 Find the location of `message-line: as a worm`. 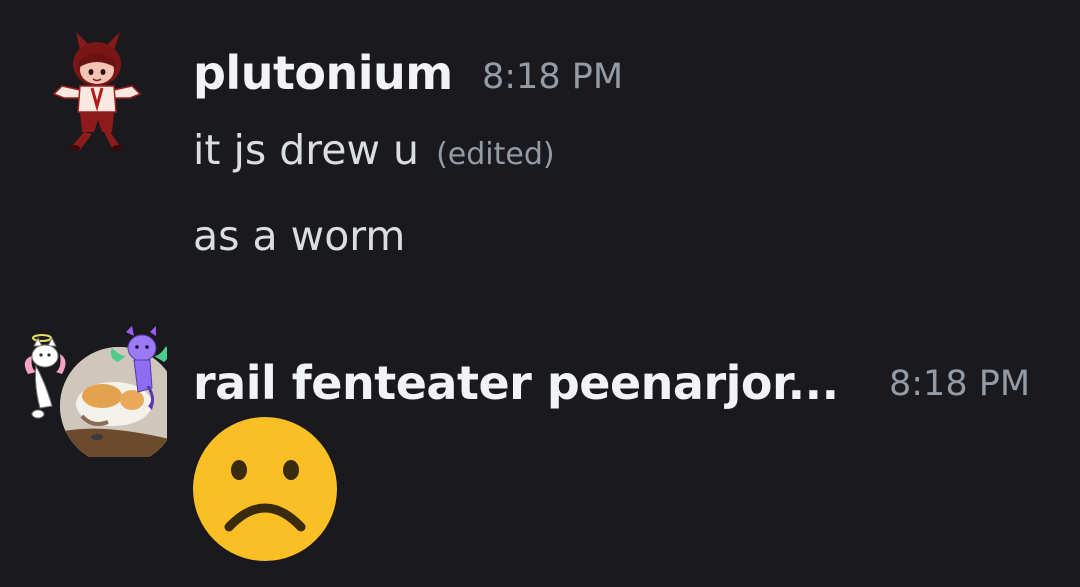

message-line: as a worm is located at coordinates (299, 236).